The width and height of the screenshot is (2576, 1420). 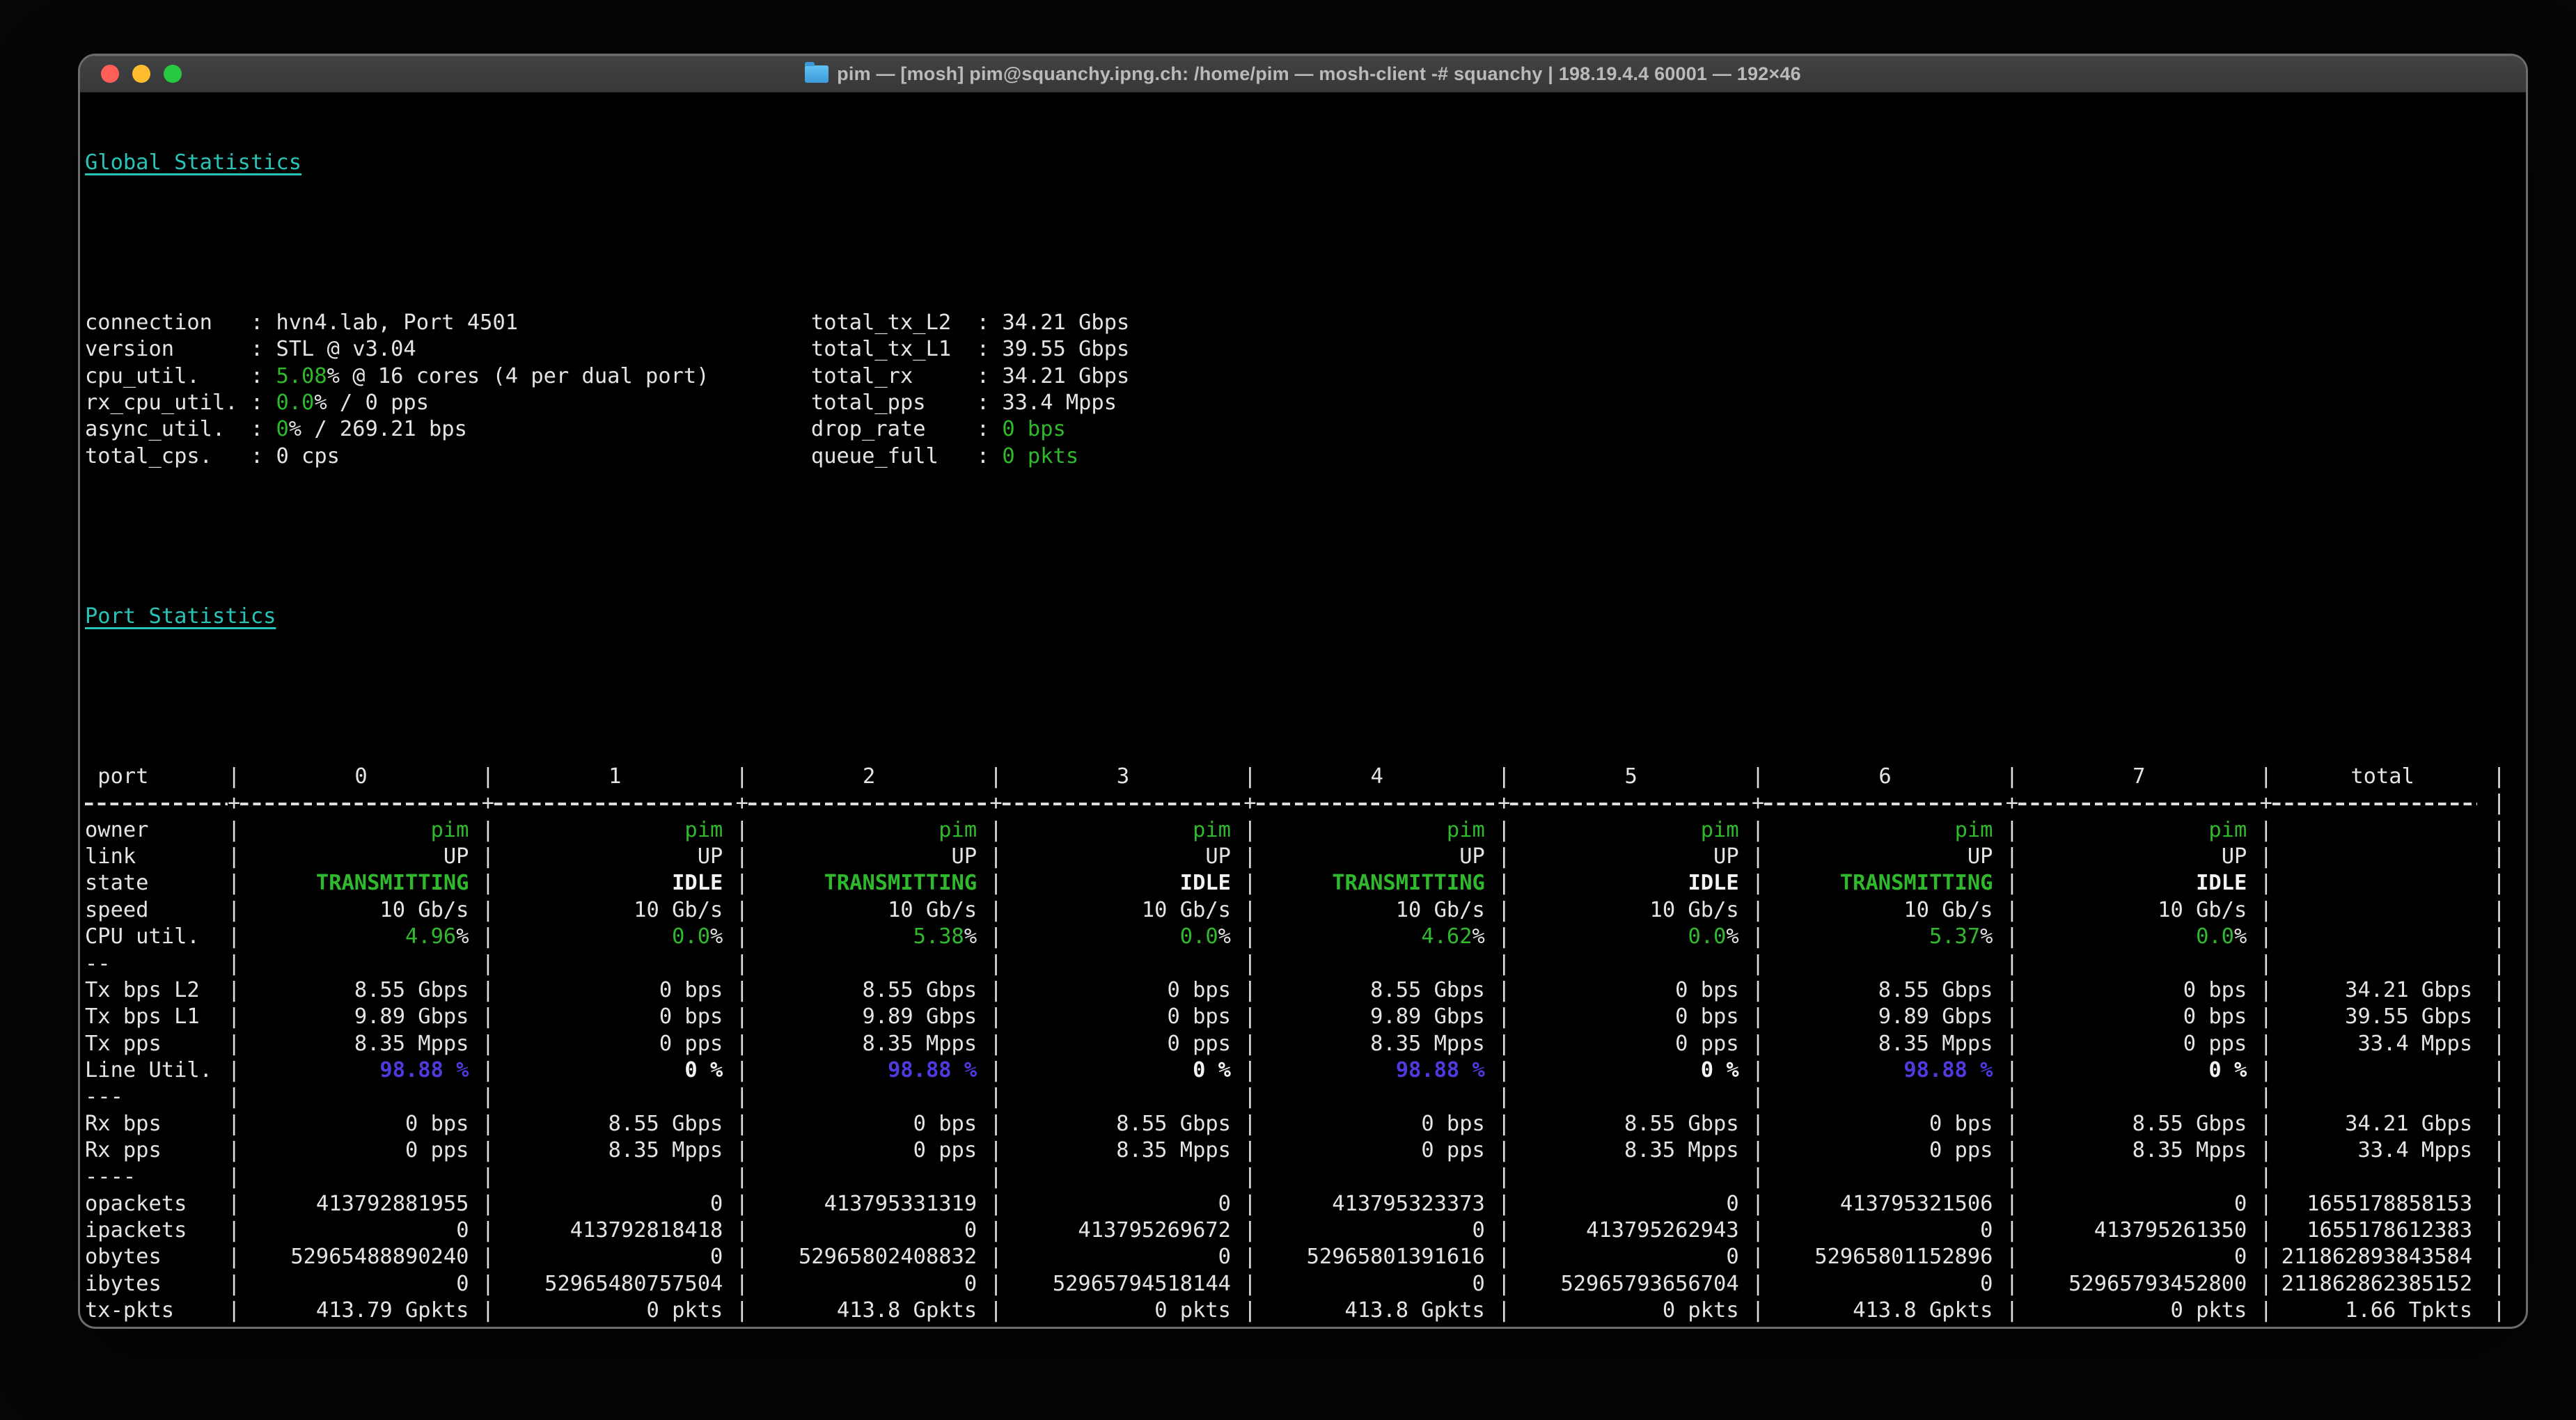 What do you see at coordinates (367, 1204) in the screenshot?
I see `value-cell: 413792881955 |` at bounding box center [367, 1204].